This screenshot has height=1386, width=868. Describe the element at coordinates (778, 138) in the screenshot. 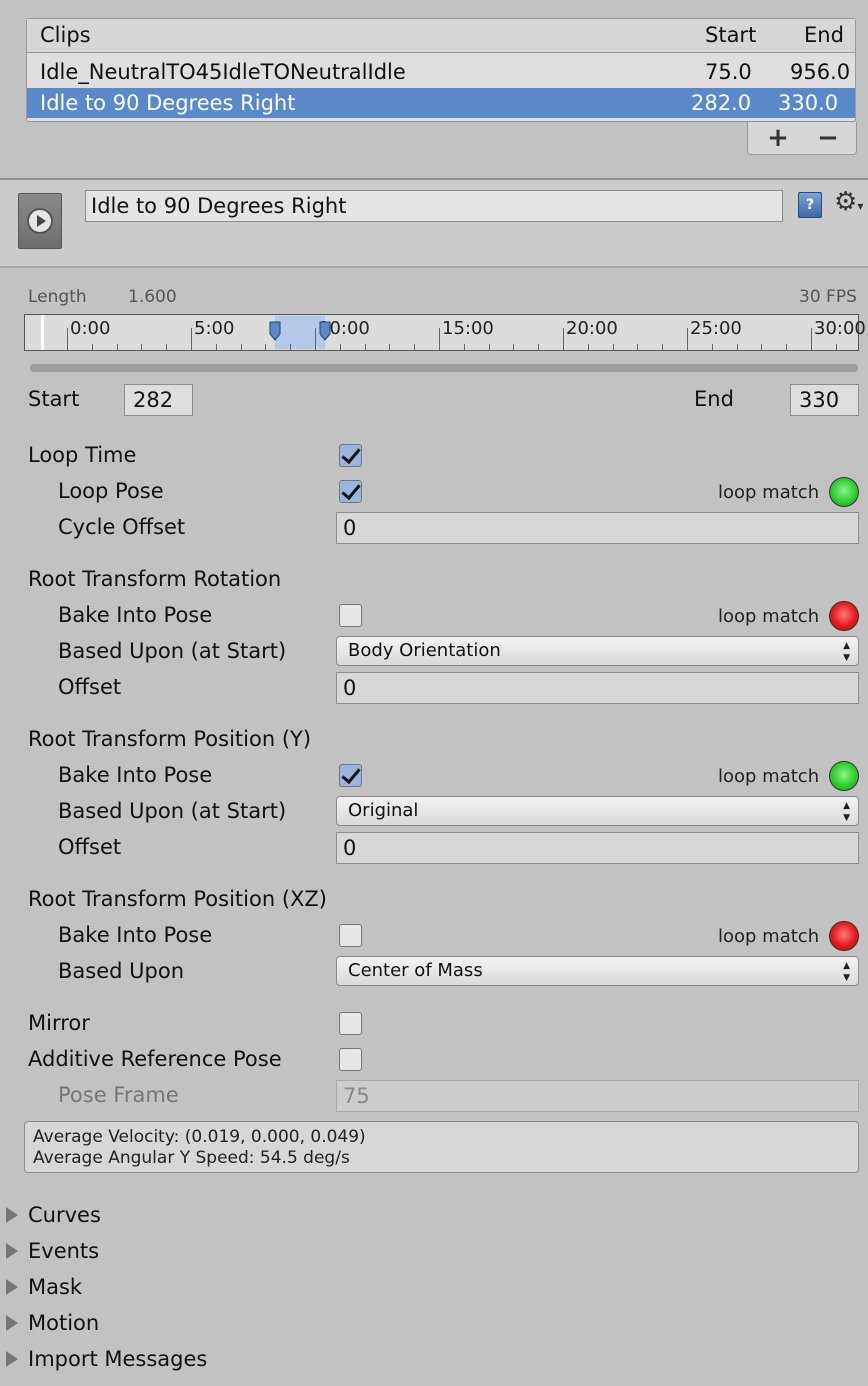

I see `add-clip-button: +` at that location.